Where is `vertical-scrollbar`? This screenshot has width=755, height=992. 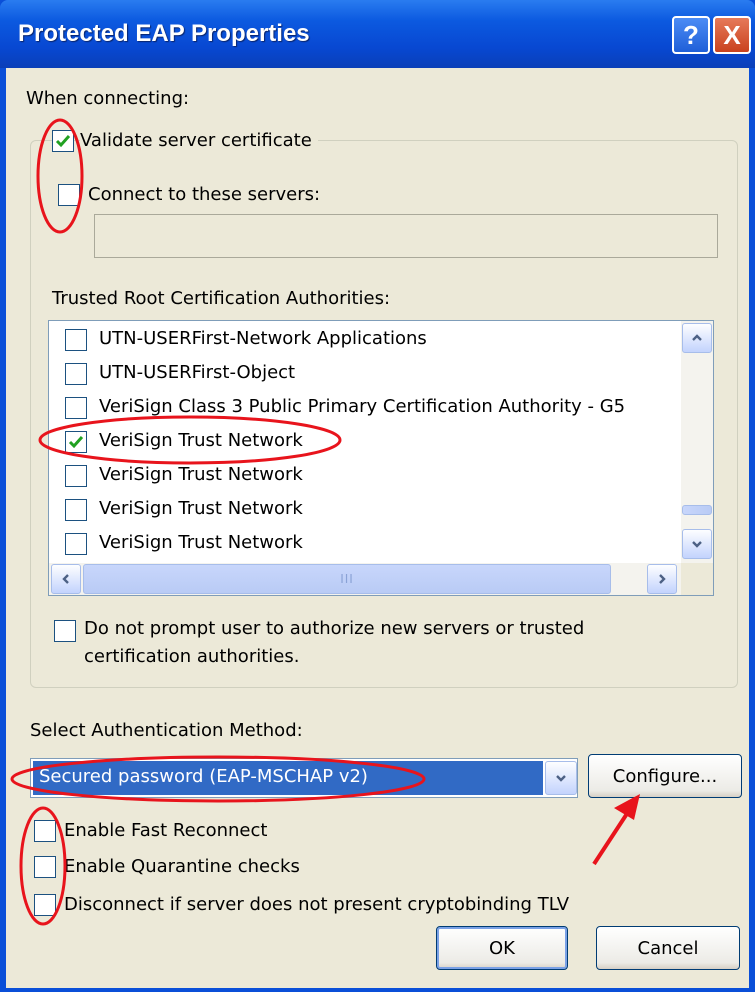
vertical-scrollbar is located at coordinates (697, 442).